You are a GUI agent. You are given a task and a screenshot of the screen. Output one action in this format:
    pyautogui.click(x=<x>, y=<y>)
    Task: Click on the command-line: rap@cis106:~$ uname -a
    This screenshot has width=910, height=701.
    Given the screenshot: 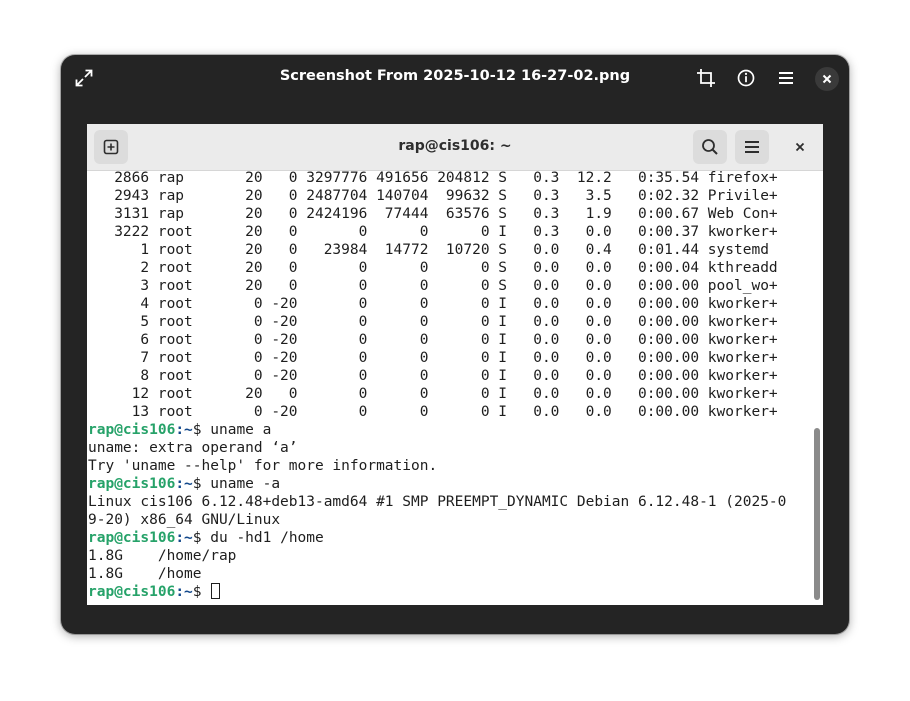 What is the action you would take?
    pyautogui.click(x=449, y=484)
    